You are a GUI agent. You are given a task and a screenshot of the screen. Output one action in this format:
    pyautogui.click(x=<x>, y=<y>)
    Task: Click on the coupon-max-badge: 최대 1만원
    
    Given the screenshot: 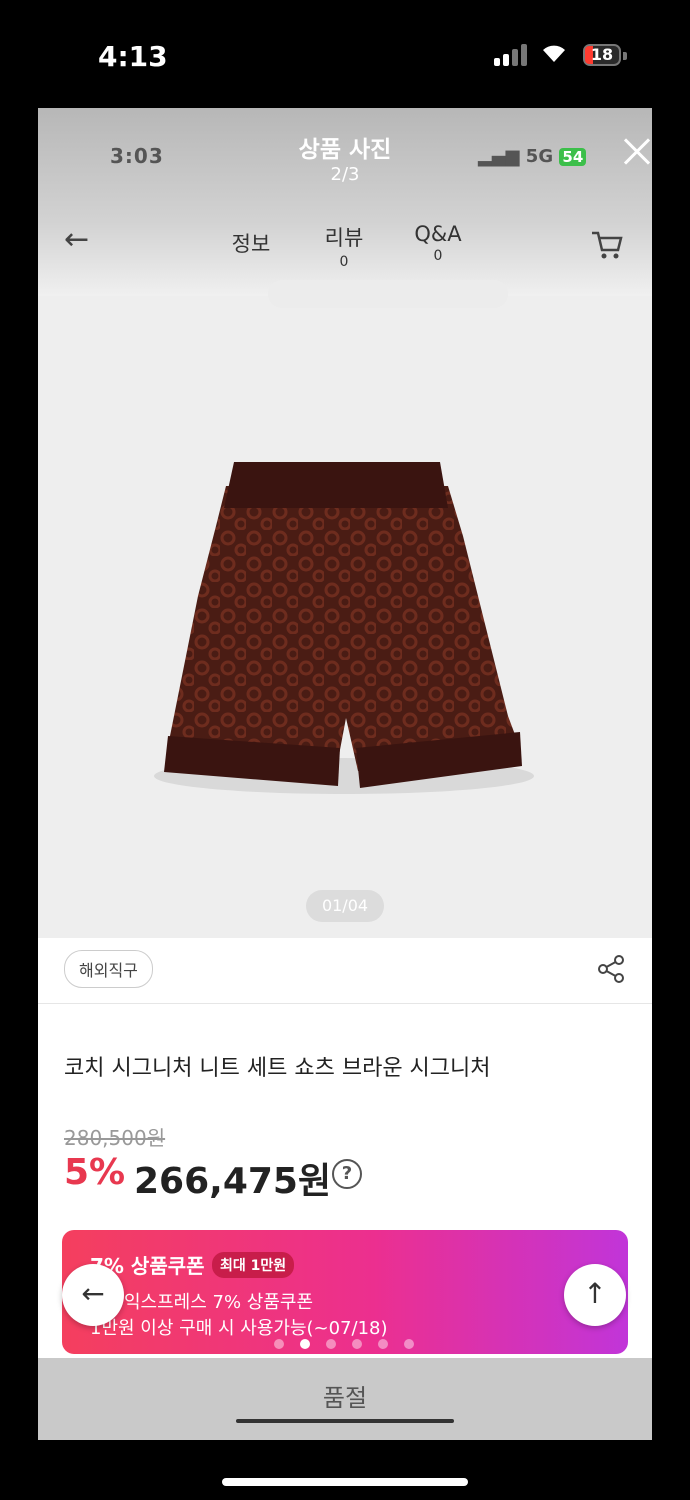 What is the action you would take?
    pyautogui.click(x=253, y=1265)
    